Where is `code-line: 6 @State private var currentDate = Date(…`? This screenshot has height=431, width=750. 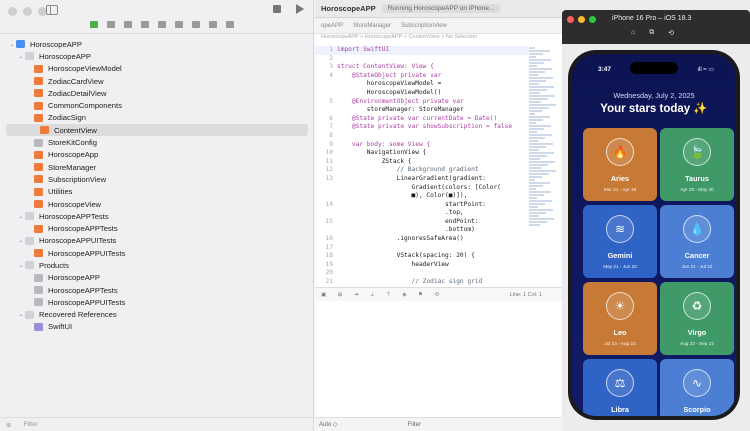
code-line: 6 @State private var currentDate = Date(… is located at coordinates (421, 119).